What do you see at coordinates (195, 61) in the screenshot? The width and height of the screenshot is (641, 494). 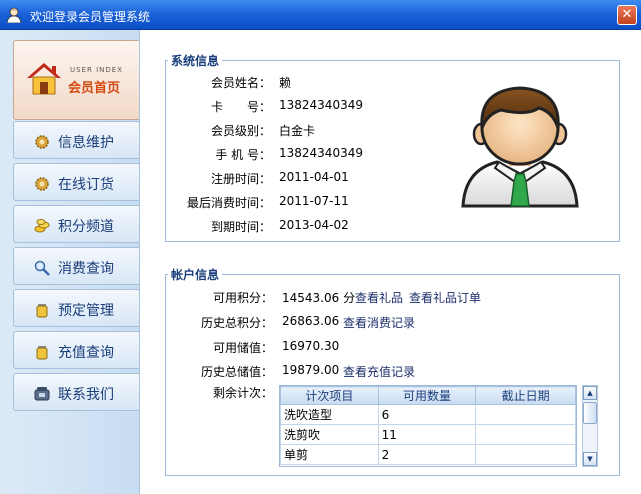 I see `system-info-legend: 系统信息` at bounding box center [195, 61].